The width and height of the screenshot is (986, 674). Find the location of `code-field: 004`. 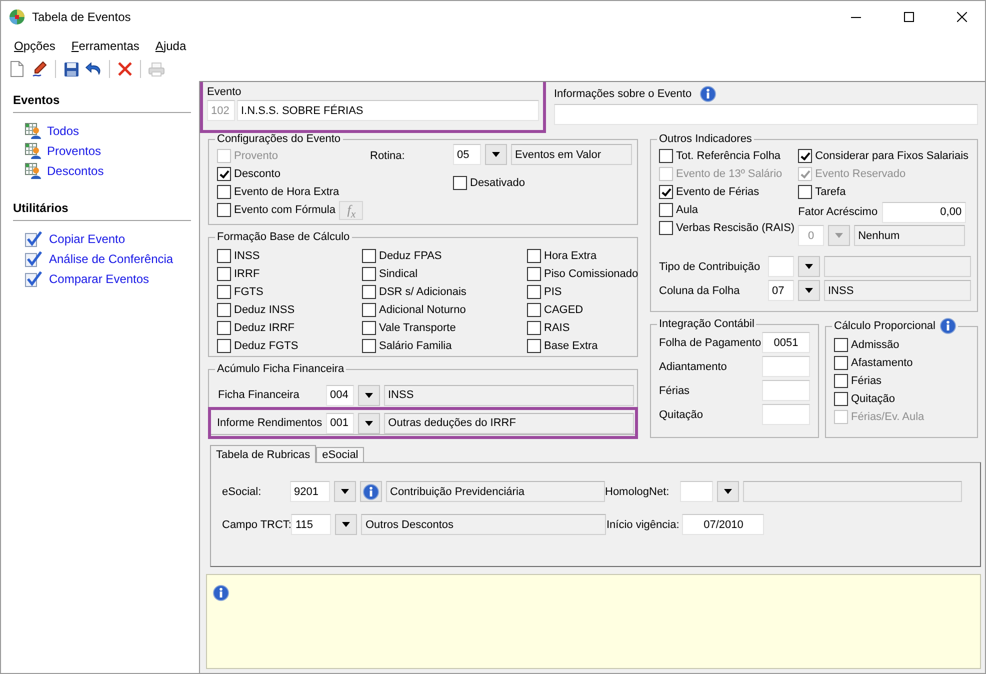

code-field: 004 is located at coordinates (340, 395).